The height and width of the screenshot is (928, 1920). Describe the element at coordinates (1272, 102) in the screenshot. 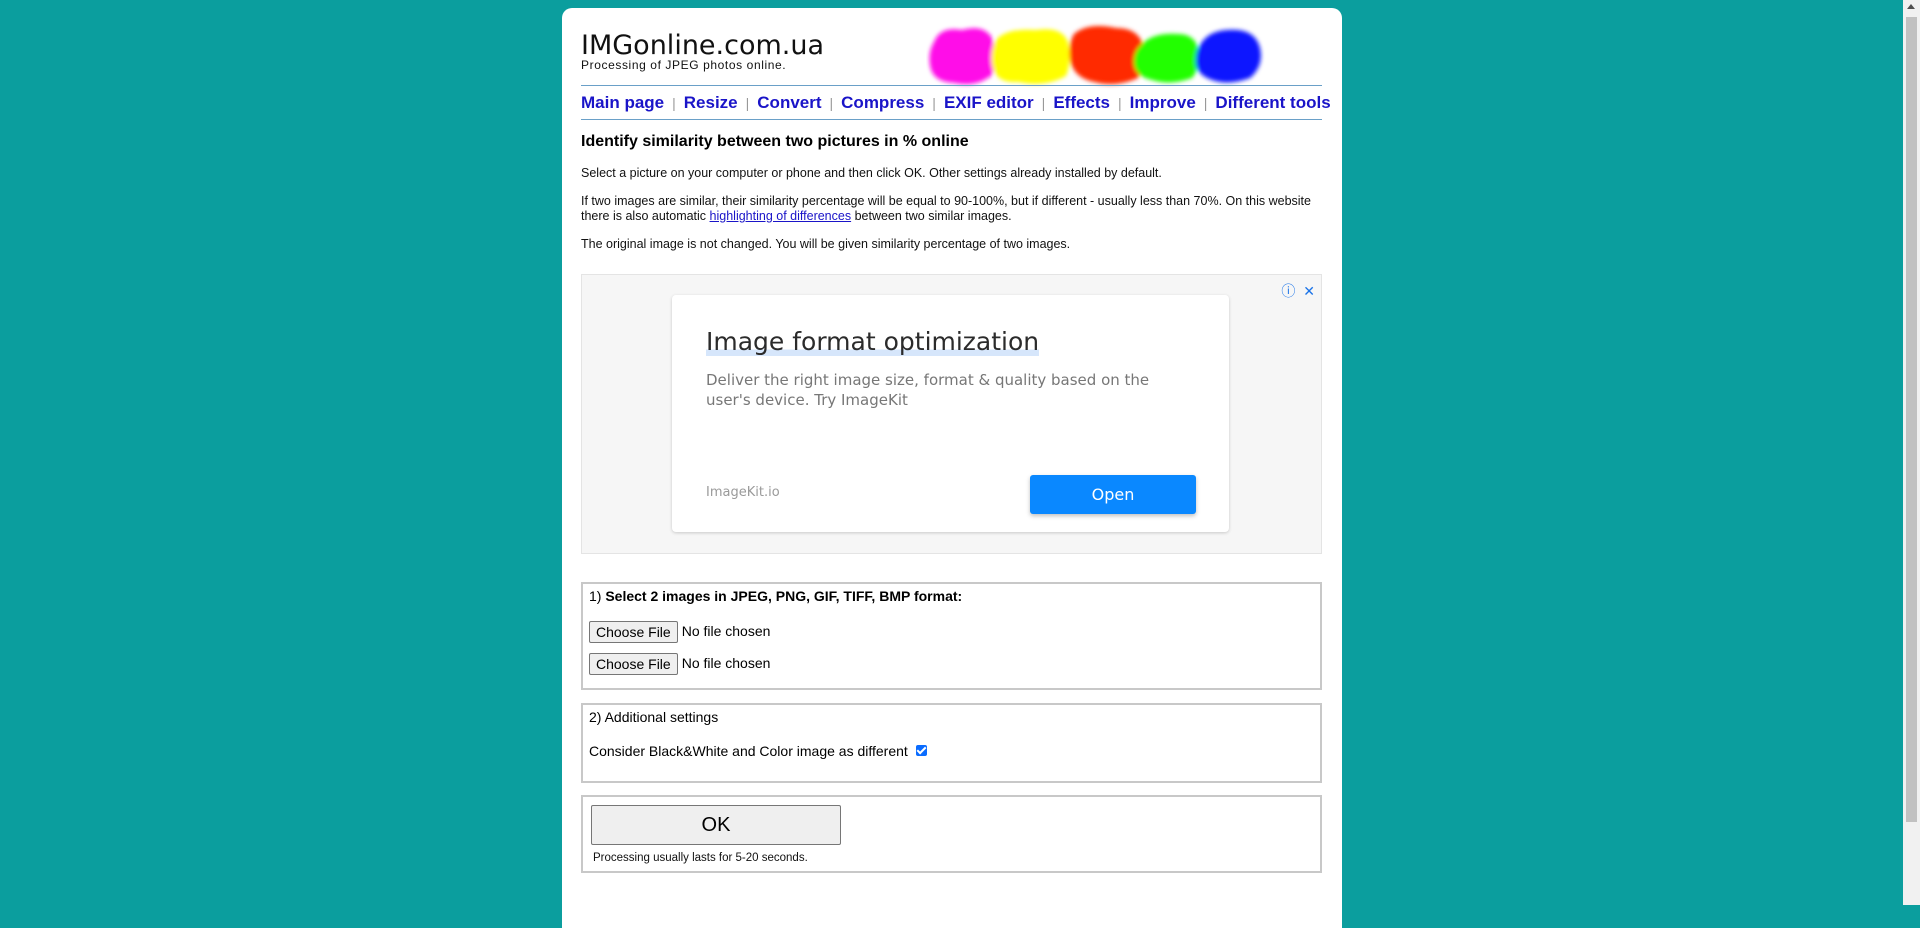

I see `nav-different-tools: Different tools` at that location.